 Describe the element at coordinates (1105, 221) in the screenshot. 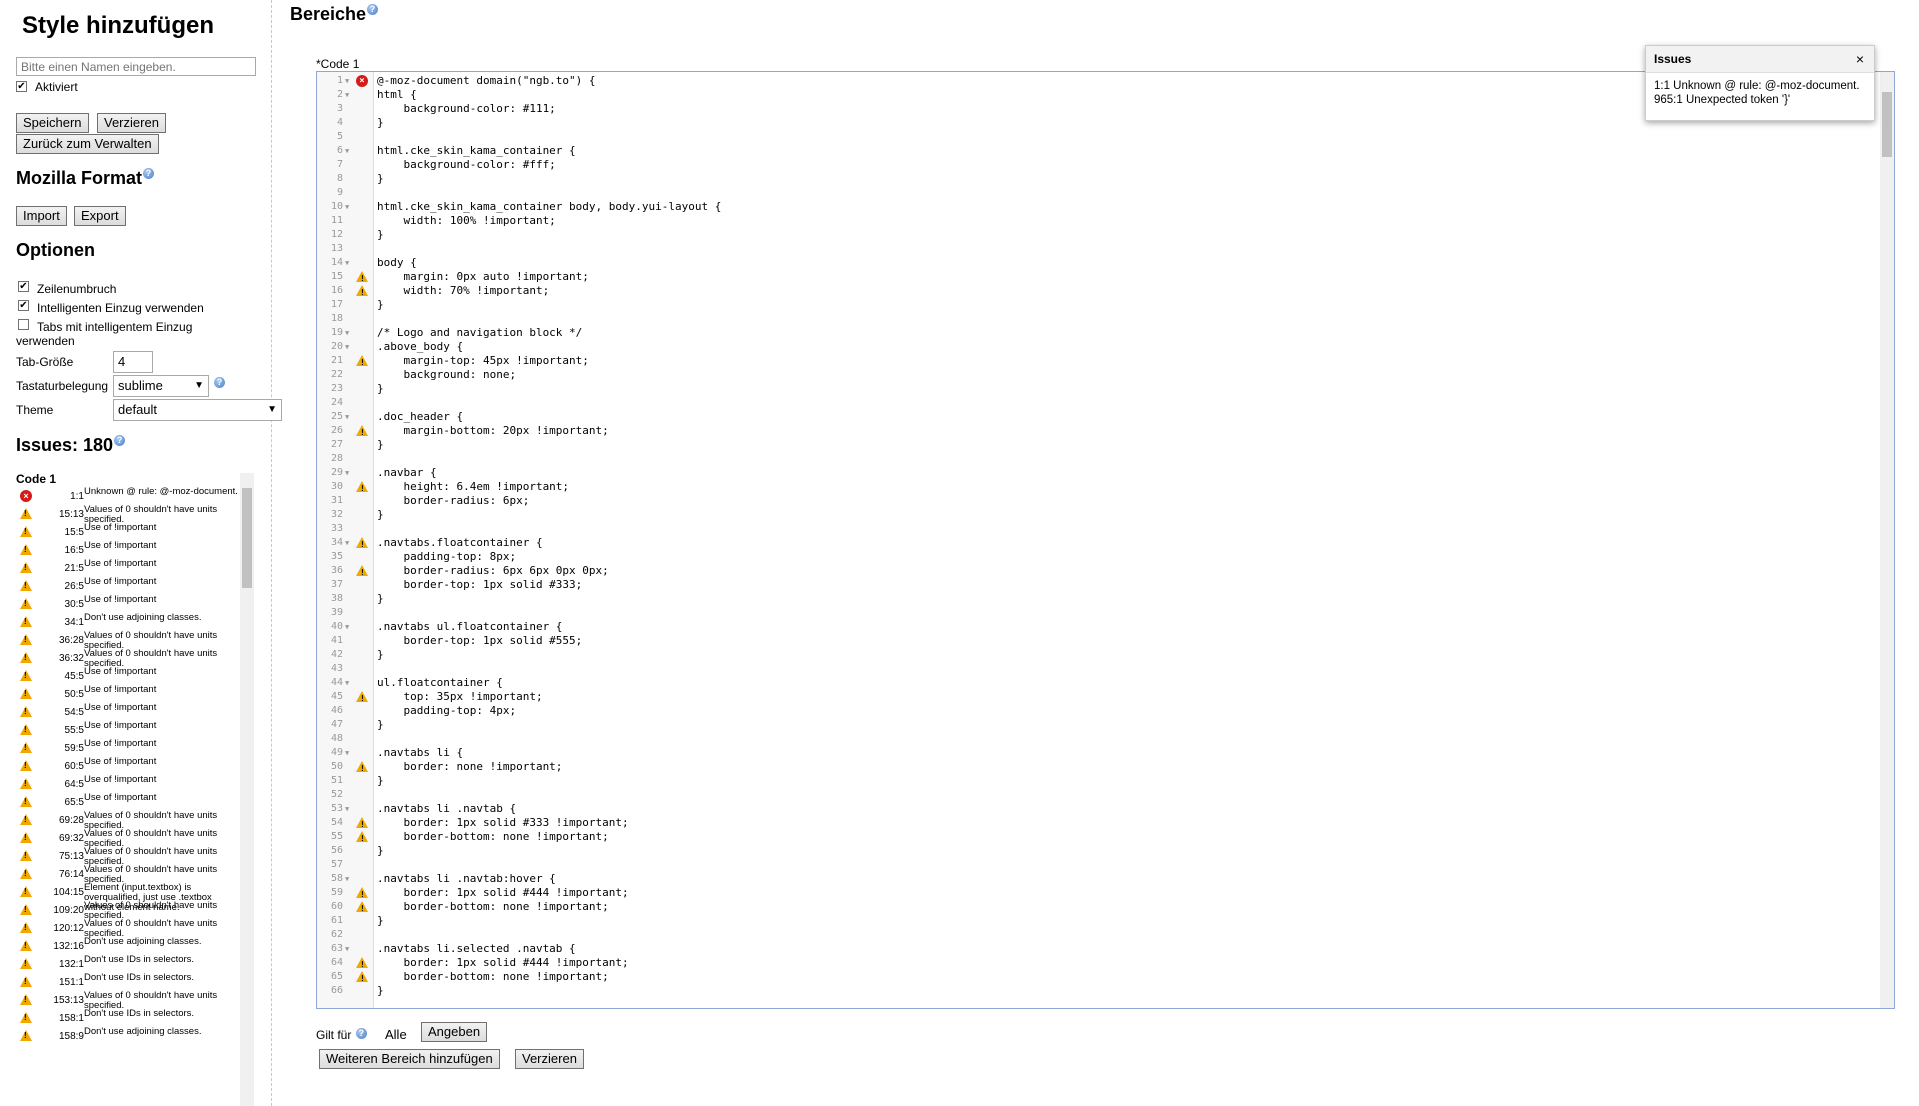

I see `code-line: 11 width: 100% !important;` at that location.